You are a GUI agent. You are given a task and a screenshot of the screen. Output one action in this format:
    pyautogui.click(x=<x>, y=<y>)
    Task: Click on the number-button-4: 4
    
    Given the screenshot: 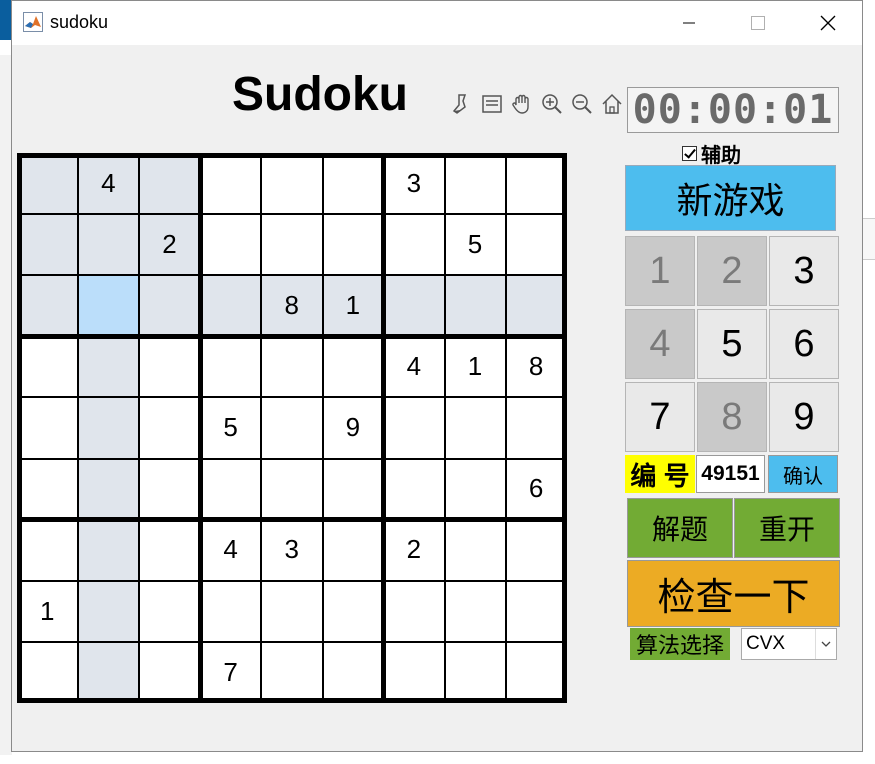 What is the action you would take?
    pyautogui.click(x=660, y=344)
    